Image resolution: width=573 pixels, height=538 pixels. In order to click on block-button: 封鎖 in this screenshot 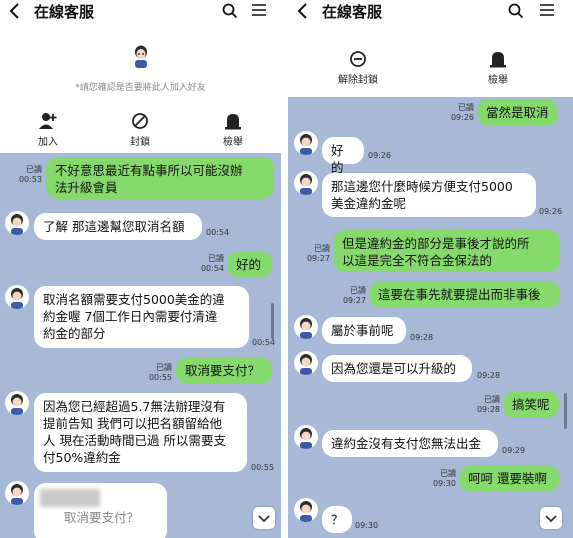, I will do `click(140, 130)`.